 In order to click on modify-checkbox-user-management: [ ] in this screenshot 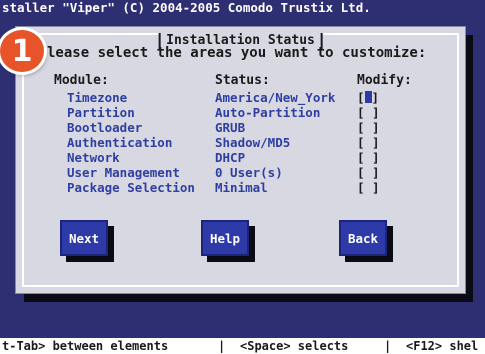, I will do `click(368, 172)`.